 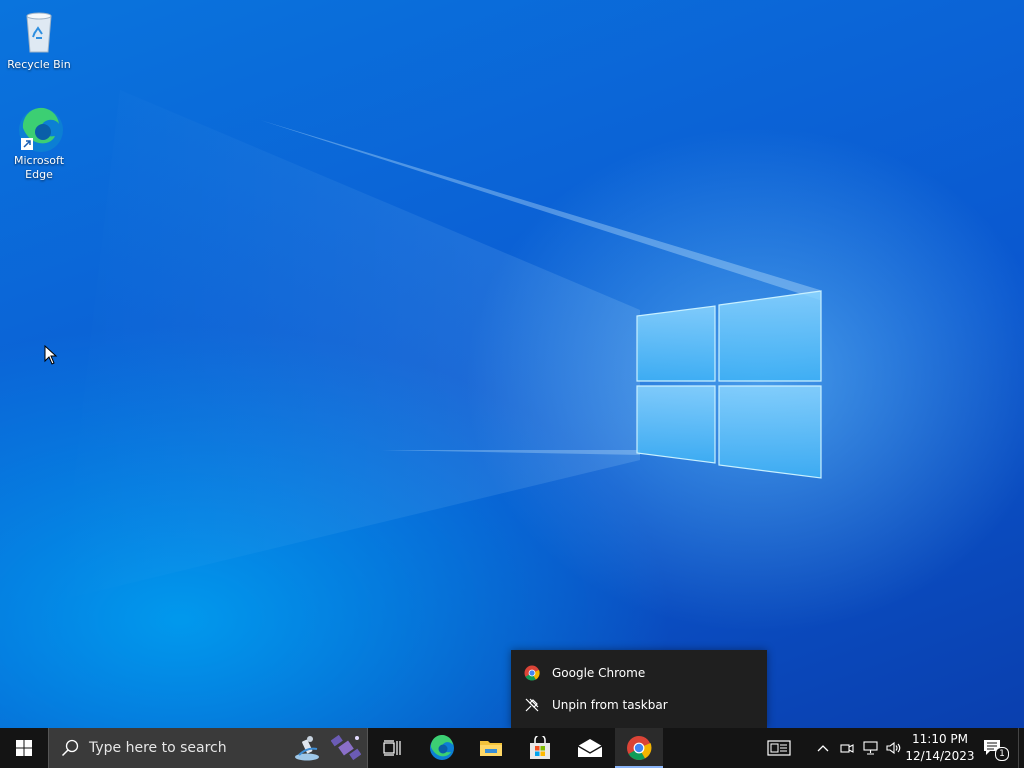 I want to click on windows-start-icon, so click(x=24, y=748).